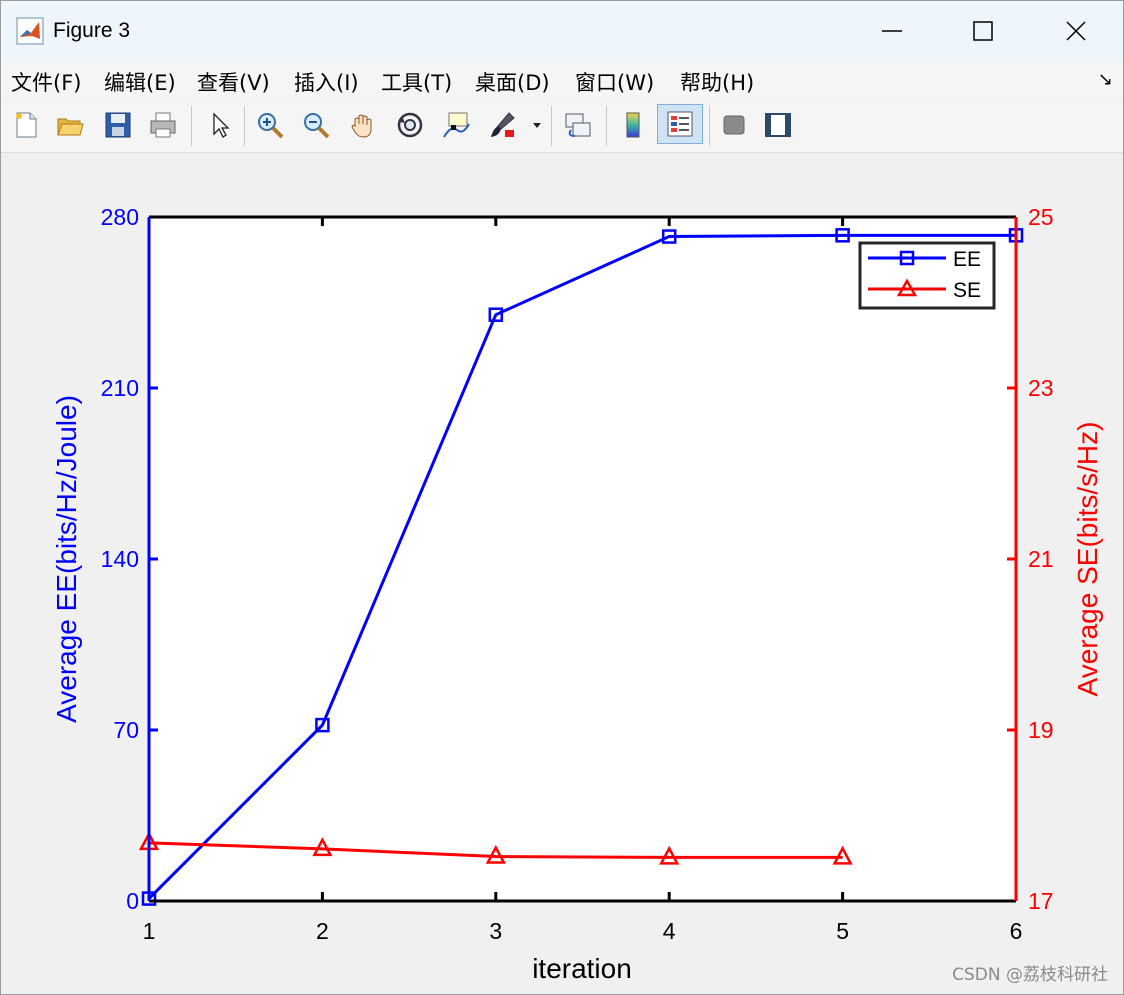 Image resolution: width=1124 pixels, height=995 pixels. Describe the element at coordinates (126, 730) in the screenshot. I see `y-left-tick-label: 70` at that location.